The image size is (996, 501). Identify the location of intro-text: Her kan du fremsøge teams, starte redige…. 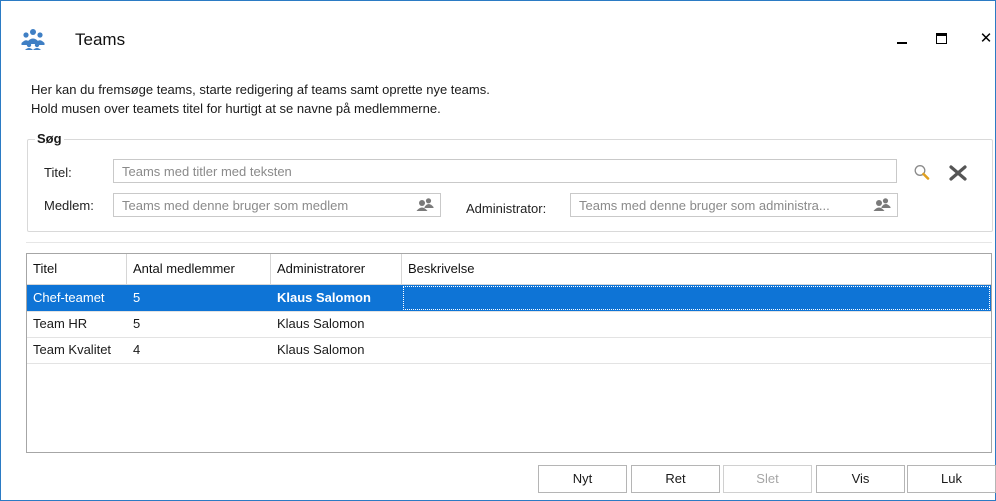
(260, 99).